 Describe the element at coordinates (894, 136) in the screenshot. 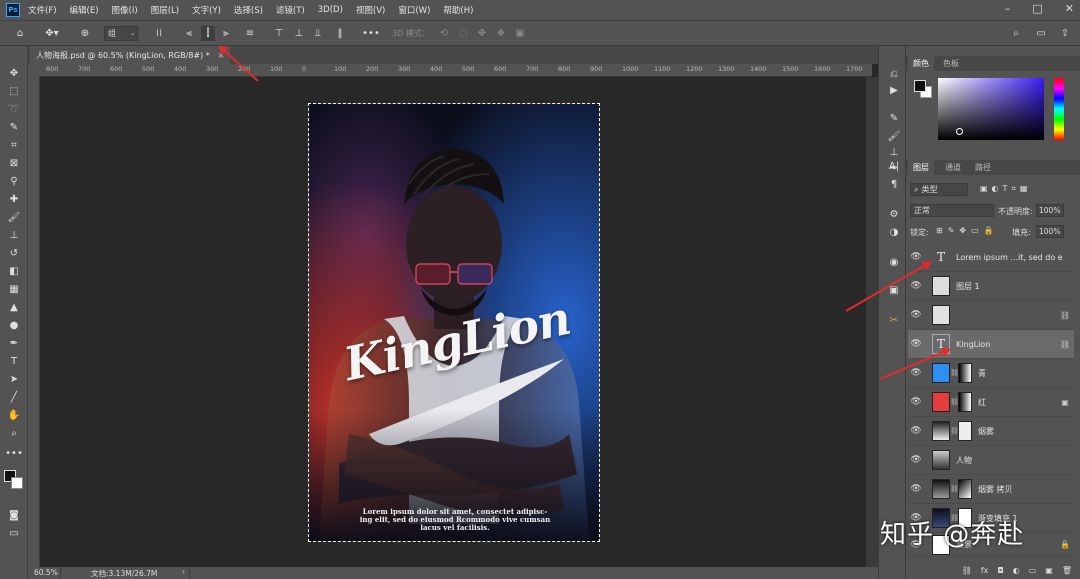

I see `brushes-panel-icon: 🖌` at that location.